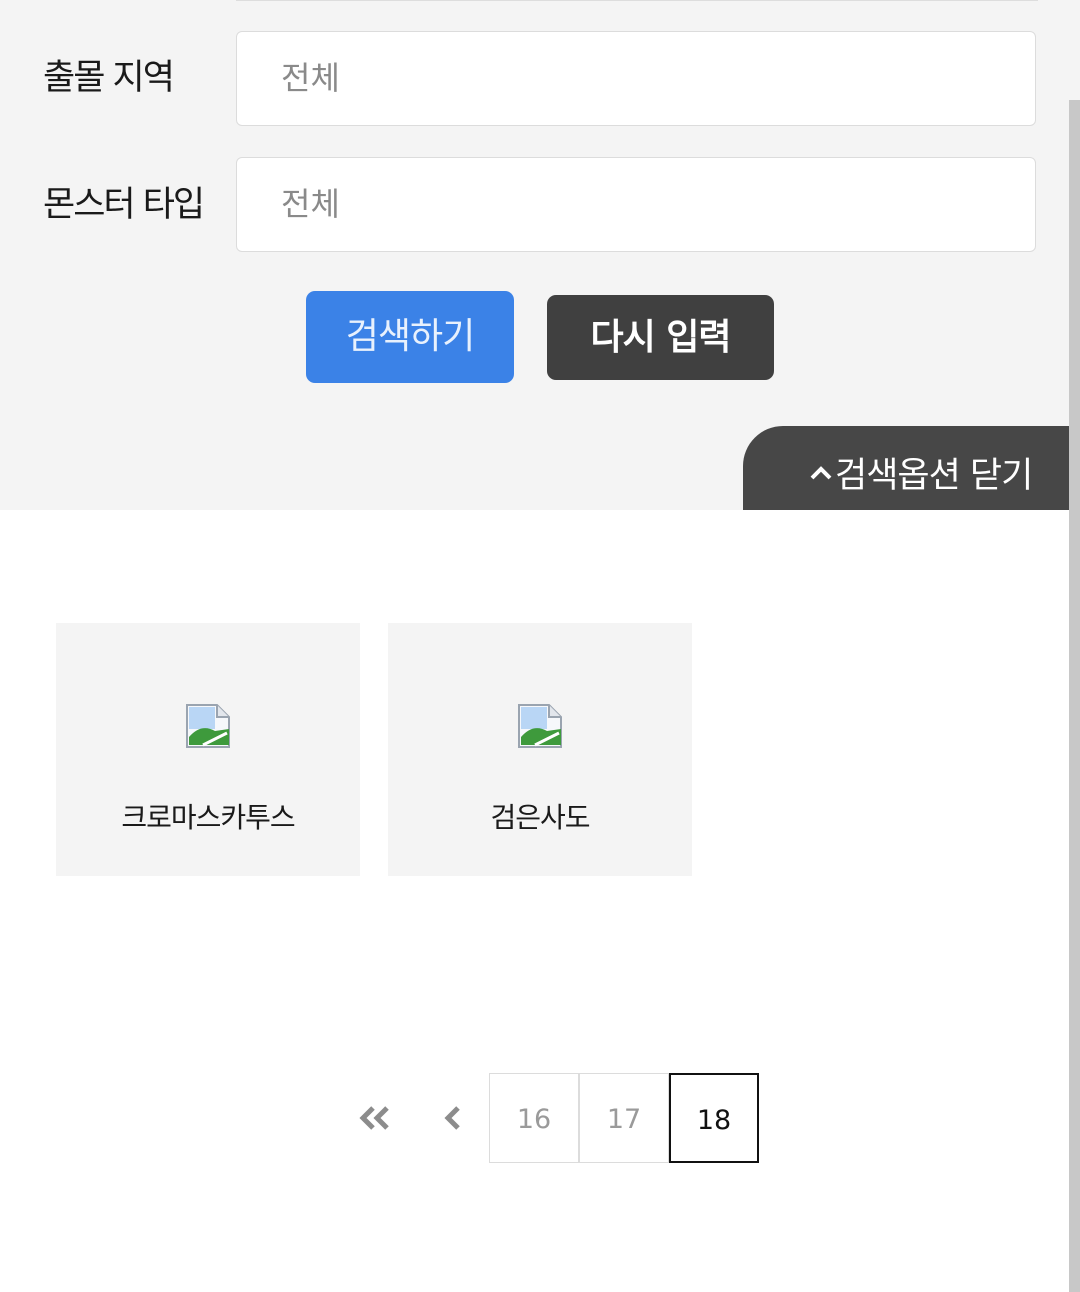 This screenshot has width=1080, height=1292. I want to click on page-18-current: 18, so click(714, 1118).